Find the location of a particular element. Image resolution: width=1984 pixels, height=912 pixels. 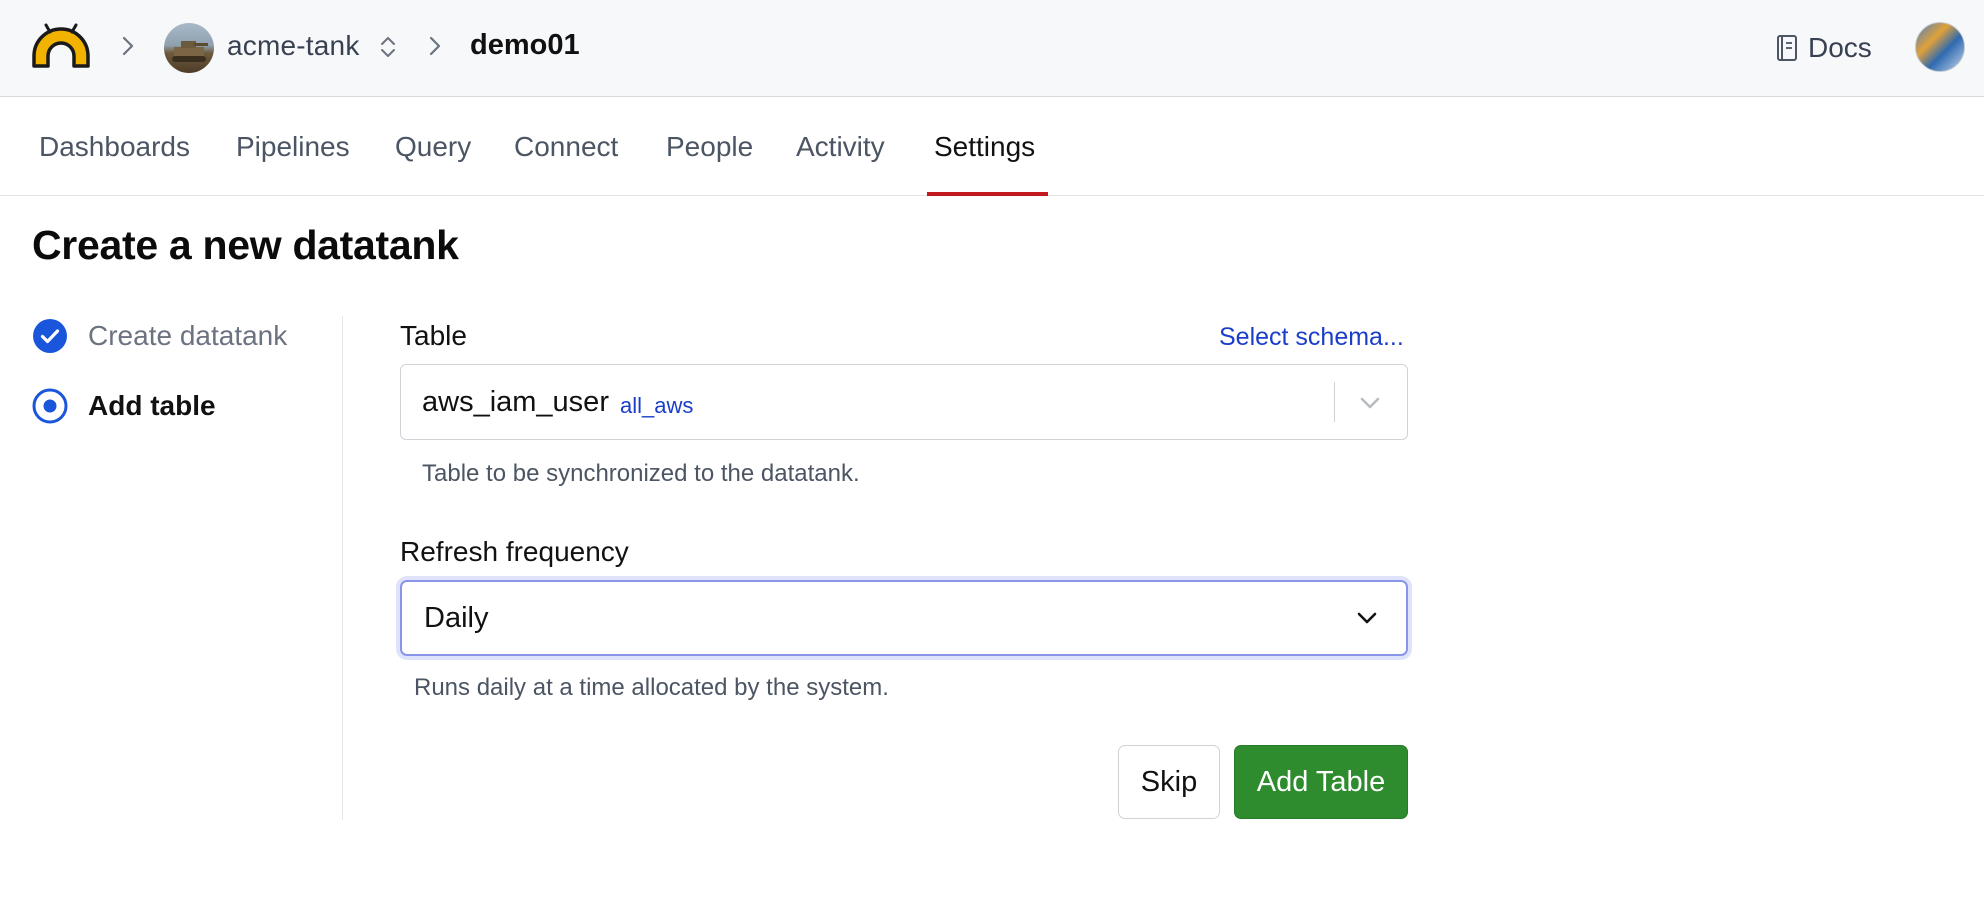

org-avatar is located at coordinates (189, 48).